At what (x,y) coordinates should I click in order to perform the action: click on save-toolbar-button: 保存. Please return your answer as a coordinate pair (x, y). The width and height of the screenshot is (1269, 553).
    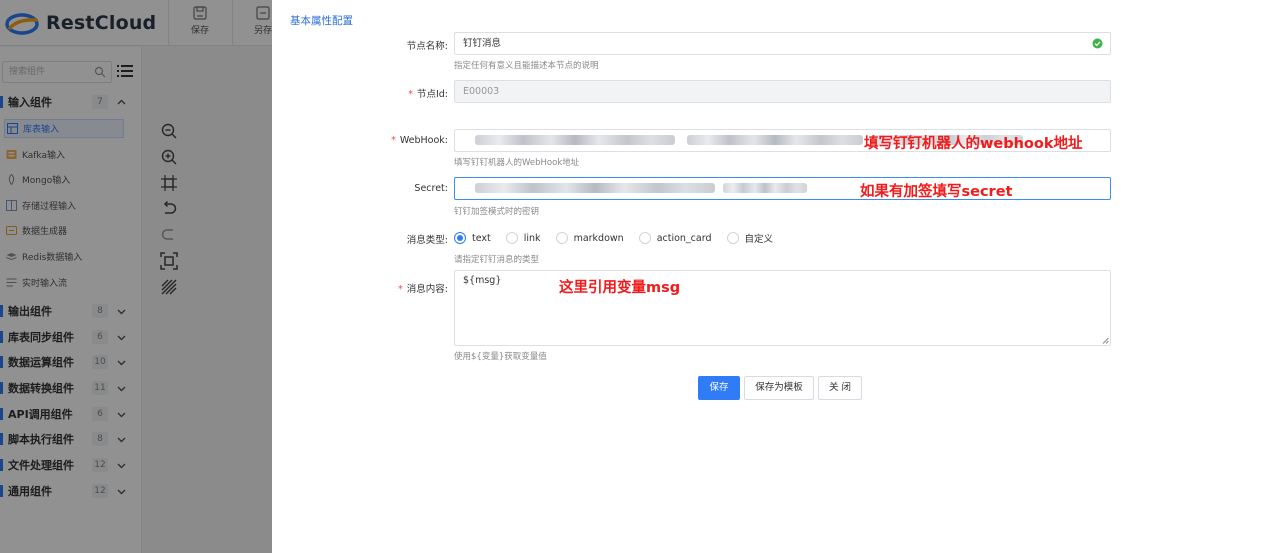
    Looking at the image, I should click on (200, 20).